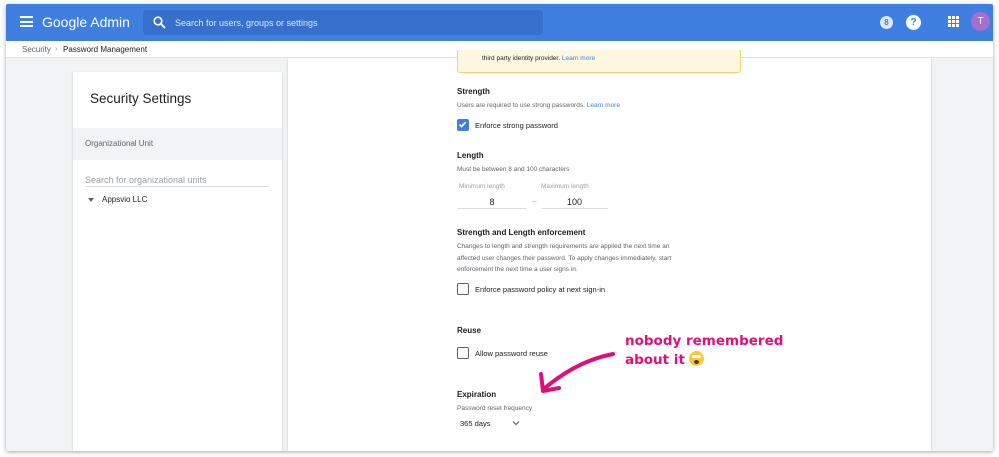 This screenshot has width=999, height=457. What do you see at coordinates (159, 22) in the screenshot?
I see `search-icon` at bounding box center [159, 22].